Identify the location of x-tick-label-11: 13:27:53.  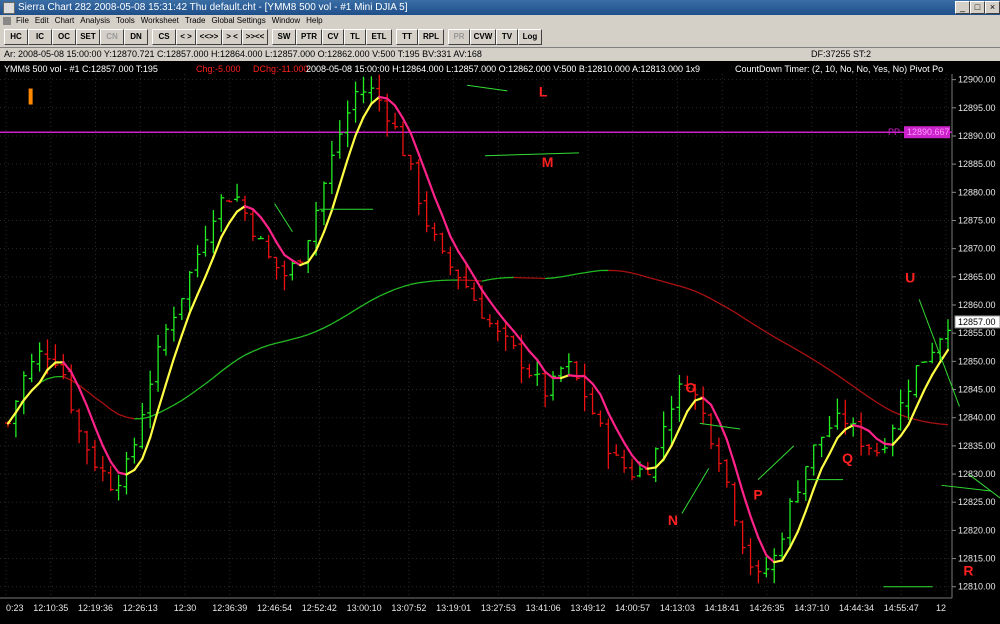
(498, 608).